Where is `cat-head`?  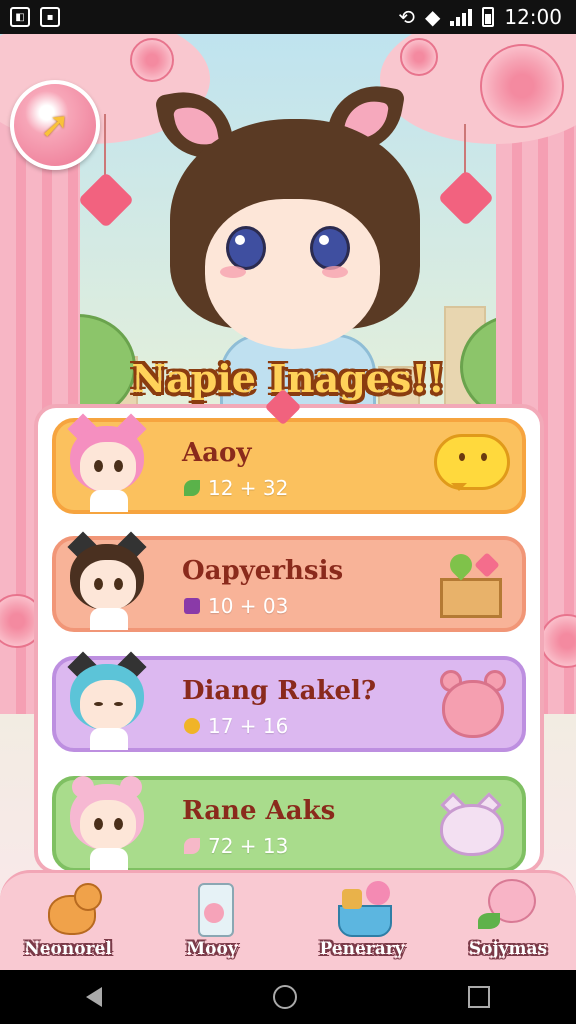 cat-head is located at coordinates (472, 830).